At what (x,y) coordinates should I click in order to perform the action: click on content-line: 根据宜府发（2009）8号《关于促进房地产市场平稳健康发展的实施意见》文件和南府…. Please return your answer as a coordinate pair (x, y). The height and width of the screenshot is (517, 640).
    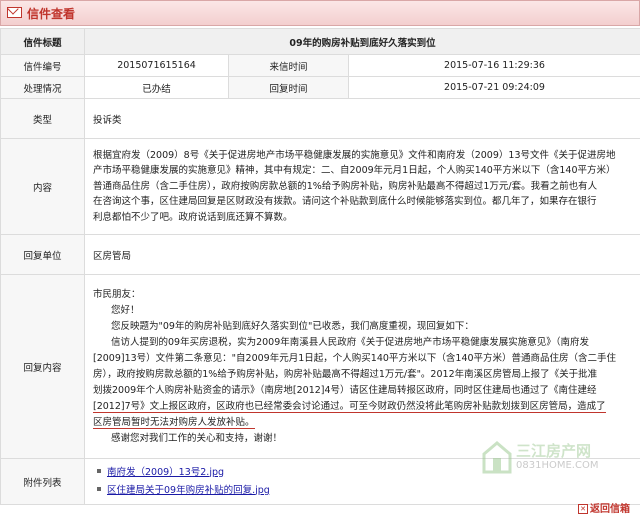
    Looking at the image, I should click on (354, 155).